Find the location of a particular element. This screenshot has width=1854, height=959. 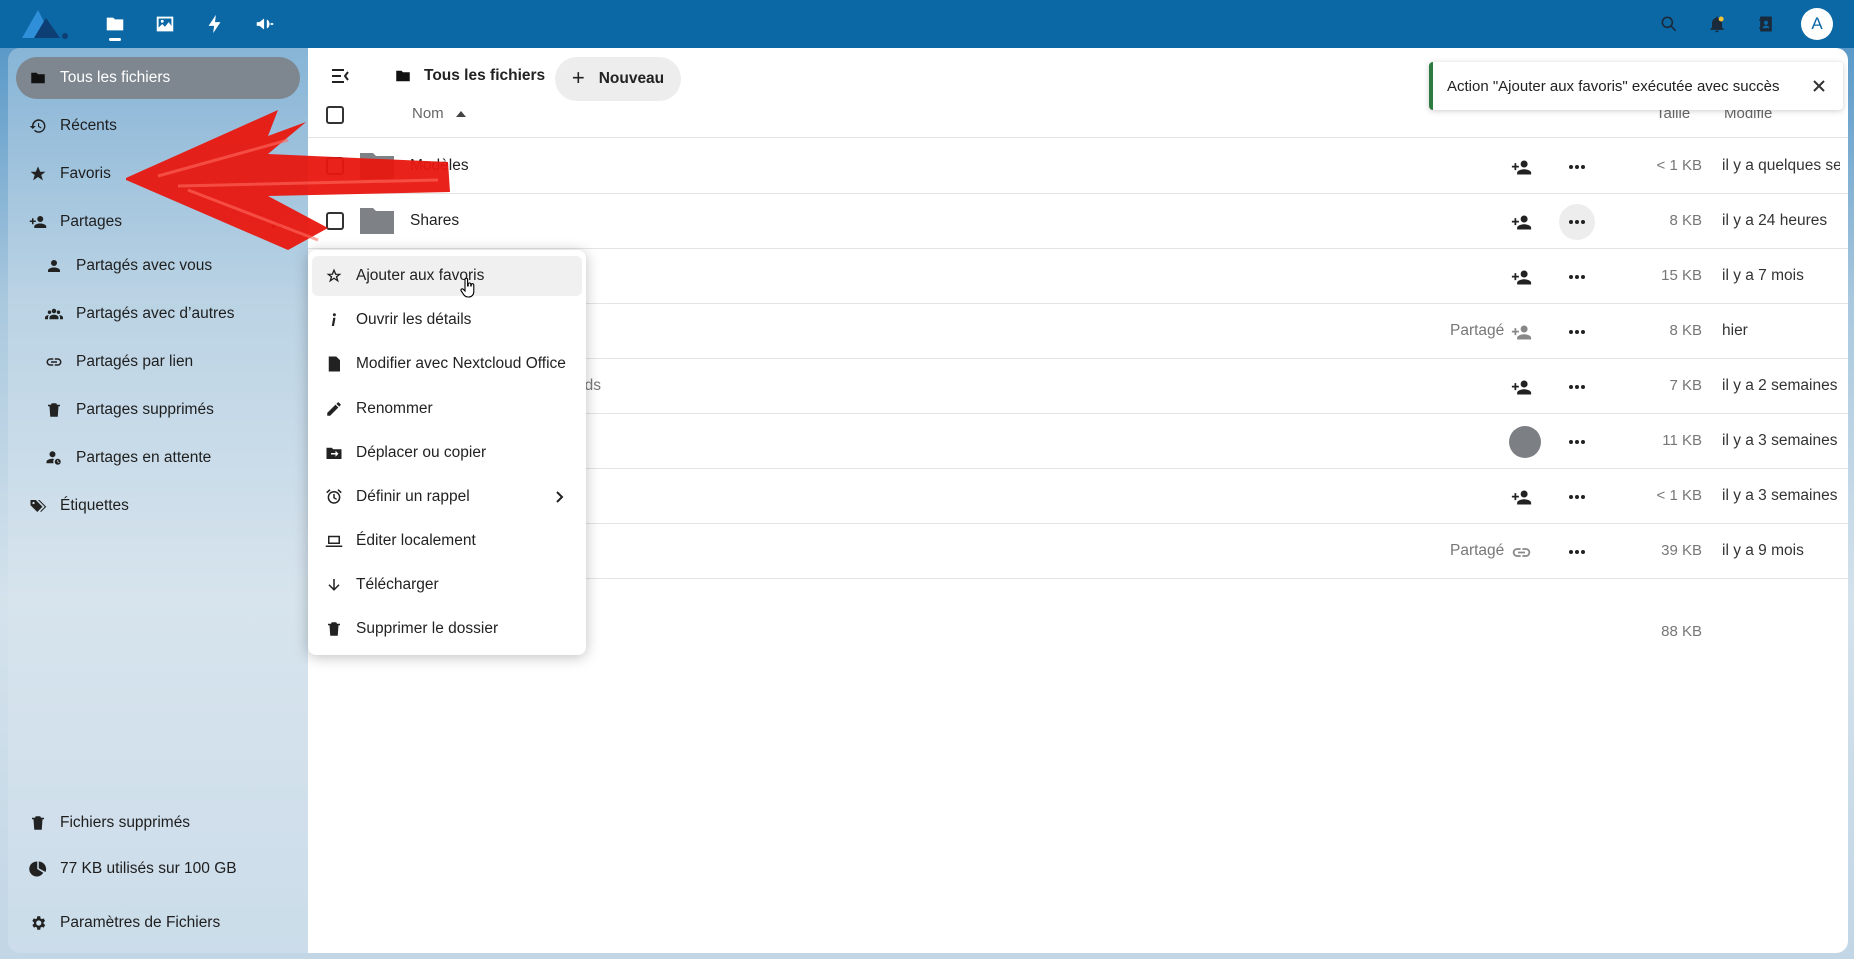

sidebar-item-label: Récents is located at coordinates (88, 125).